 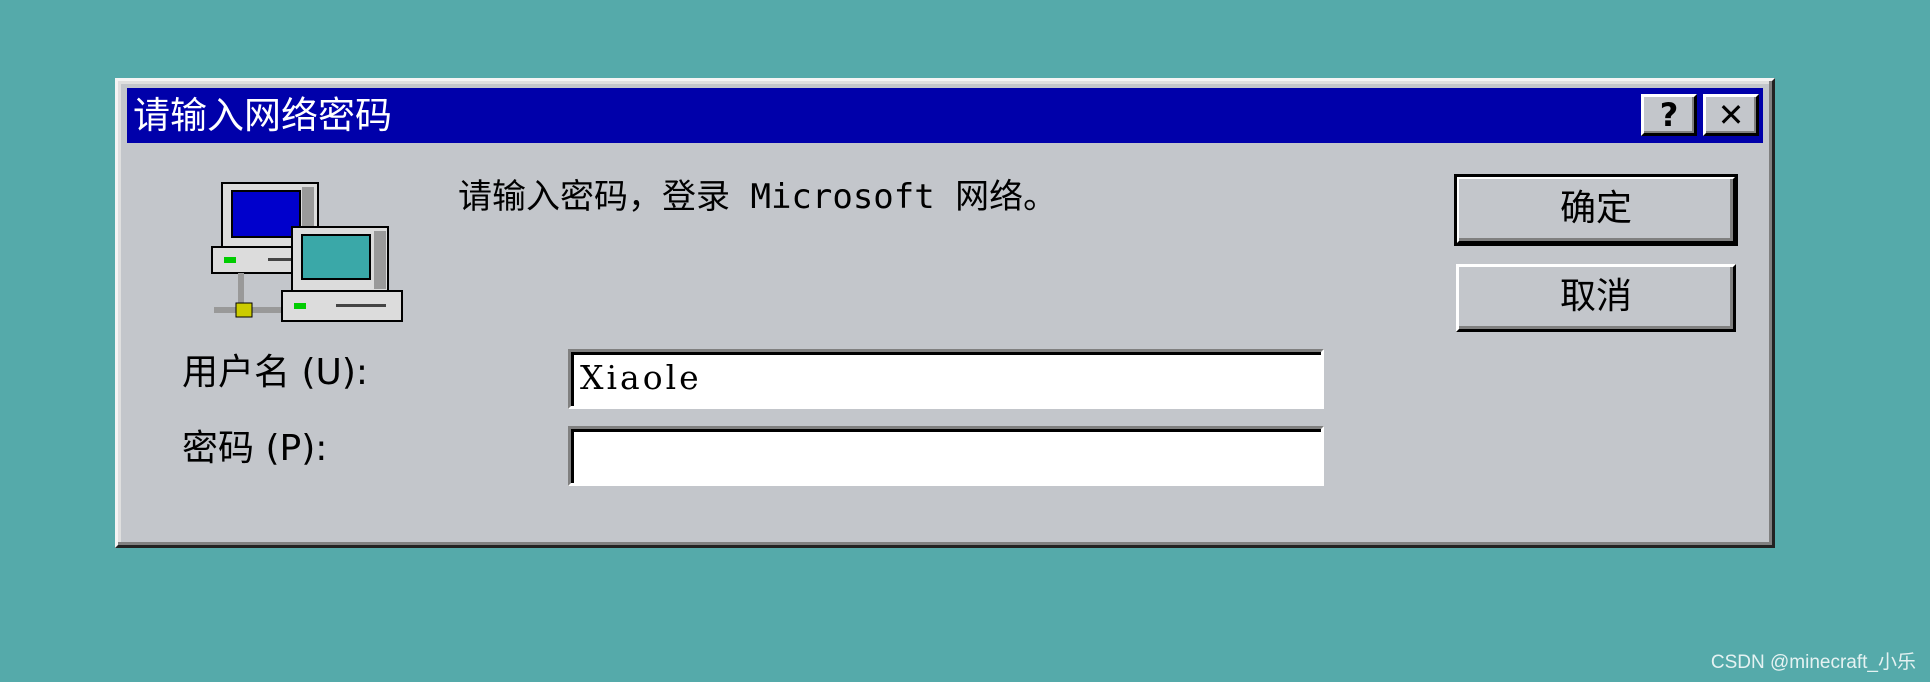 What do you see at coordinates (1731, 115) in the screenshot?
I see `close-button: ✕` at bounding box center [1731, 115].